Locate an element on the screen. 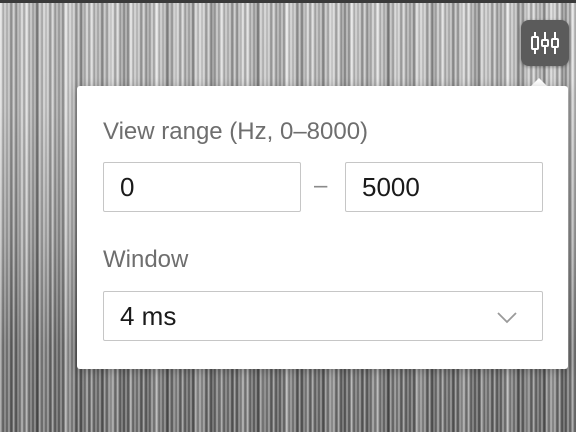  window-select-value: 4 ms is located at coordinates (148, 316).